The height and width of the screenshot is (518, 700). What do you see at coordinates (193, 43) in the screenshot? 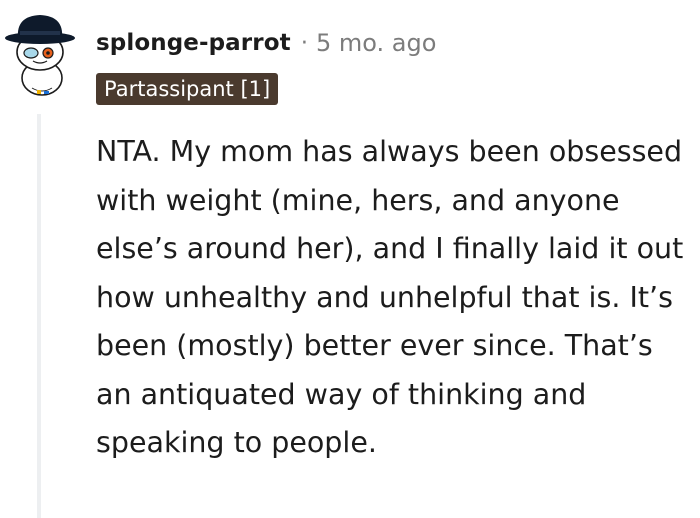
I see `username-link: splonge-parrot` at bounding box center [193, 43].